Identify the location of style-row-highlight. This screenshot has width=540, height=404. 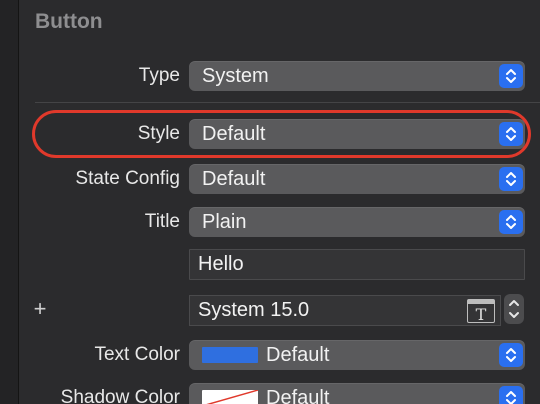
(281, 134).